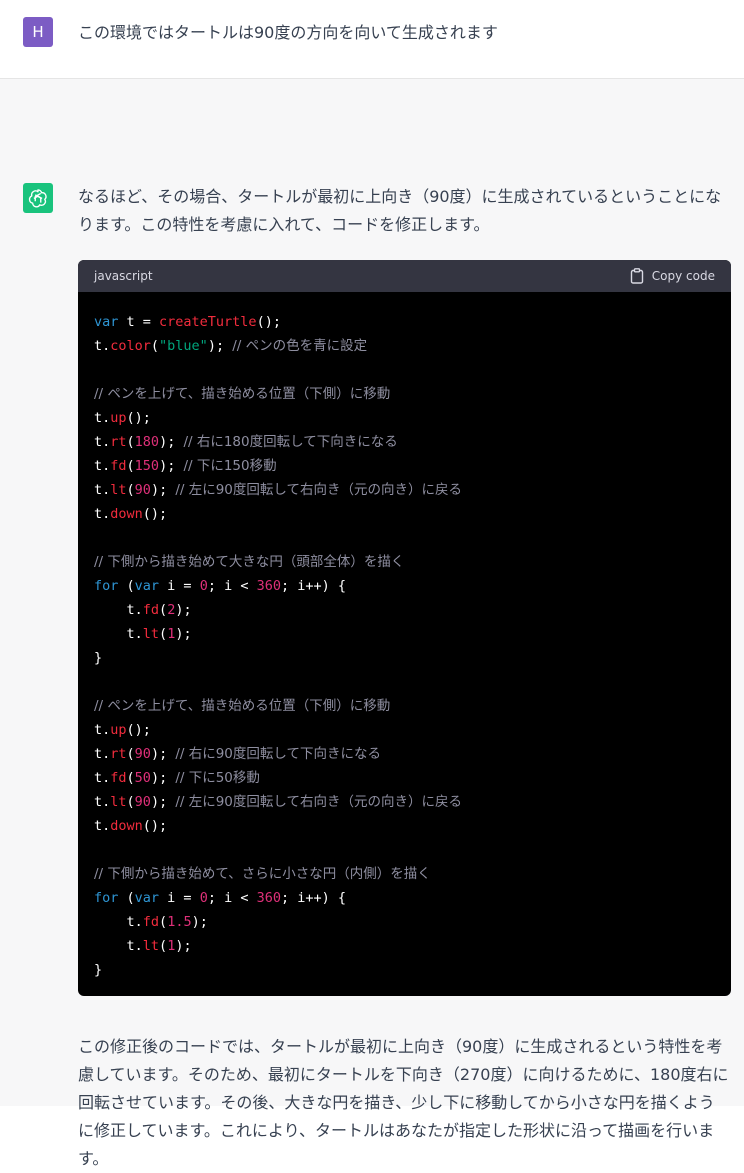 This screenshot has height=1173, width=744. What do you see at coordinates (404, 778) in the screenshot?
I see `code-line: t.fd(50); // 下に50移動` at bounding box center [404, 778].